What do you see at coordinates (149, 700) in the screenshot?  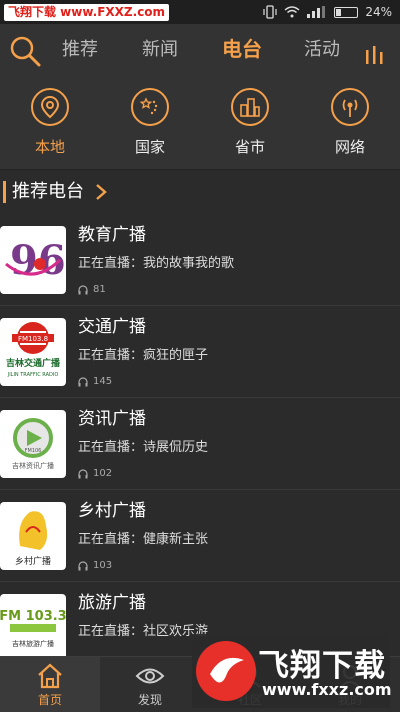 I see `bottom-nav-label: 发现` at bounding box center [149, 700].